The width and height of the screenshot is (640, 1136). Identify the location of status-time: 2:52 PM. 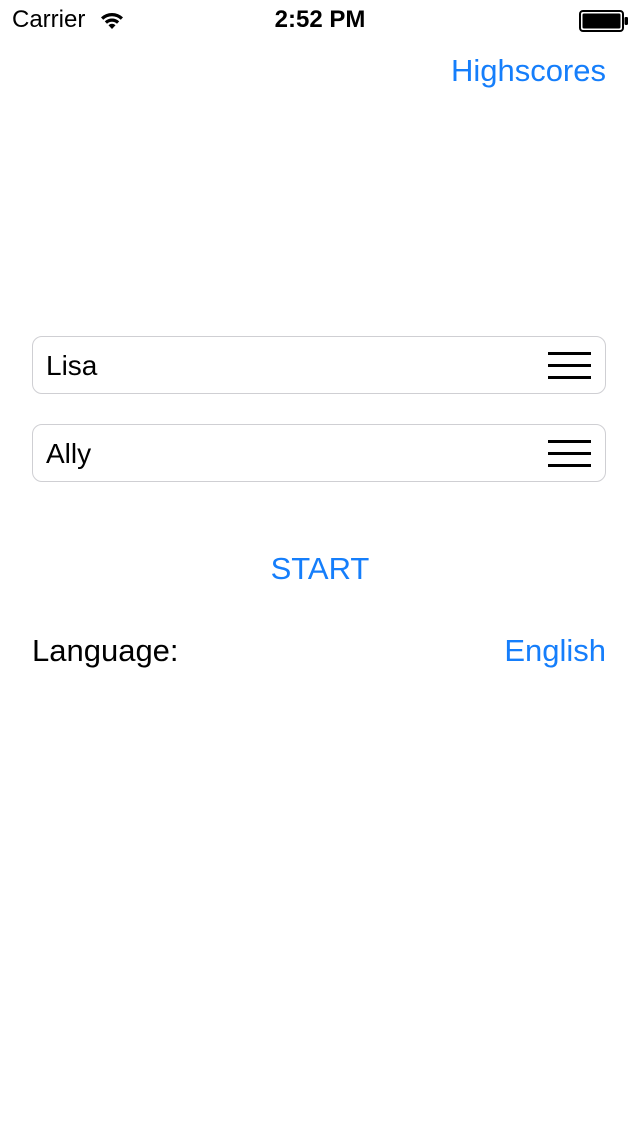
(320, 19).